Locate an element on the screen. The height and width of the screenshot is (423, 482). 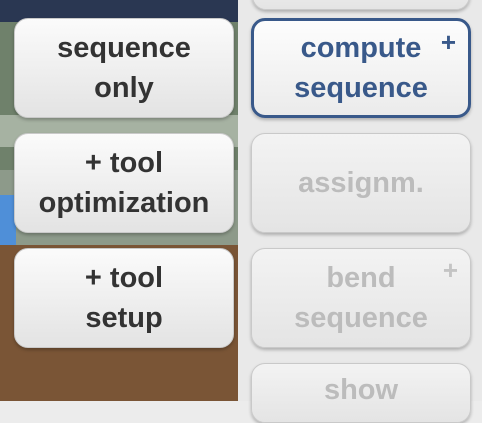
tool-setup-button: + tool setup is located at coordinates (124, 298).